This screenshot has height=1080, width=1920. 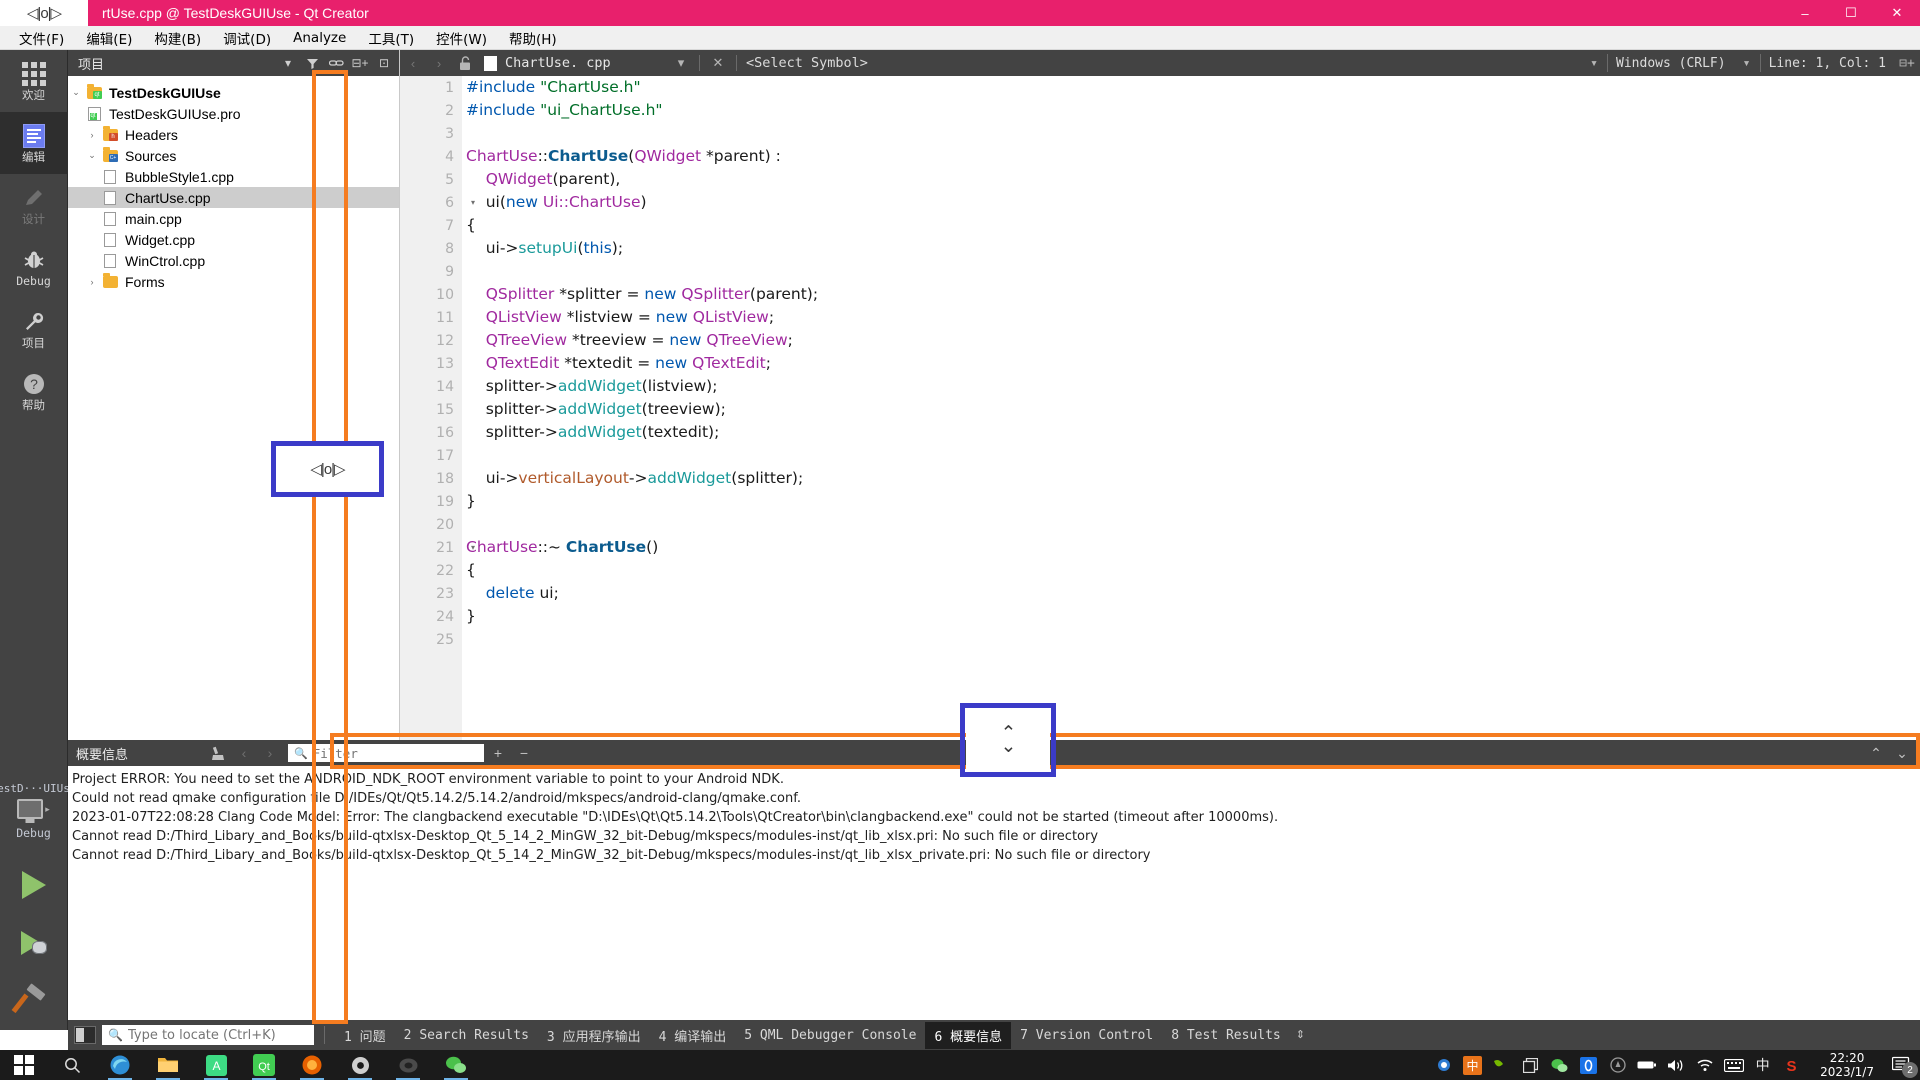 I want to click on code-line: QTextEdit *textedit = new QTextEdit;, so click(x=1193, y=363).